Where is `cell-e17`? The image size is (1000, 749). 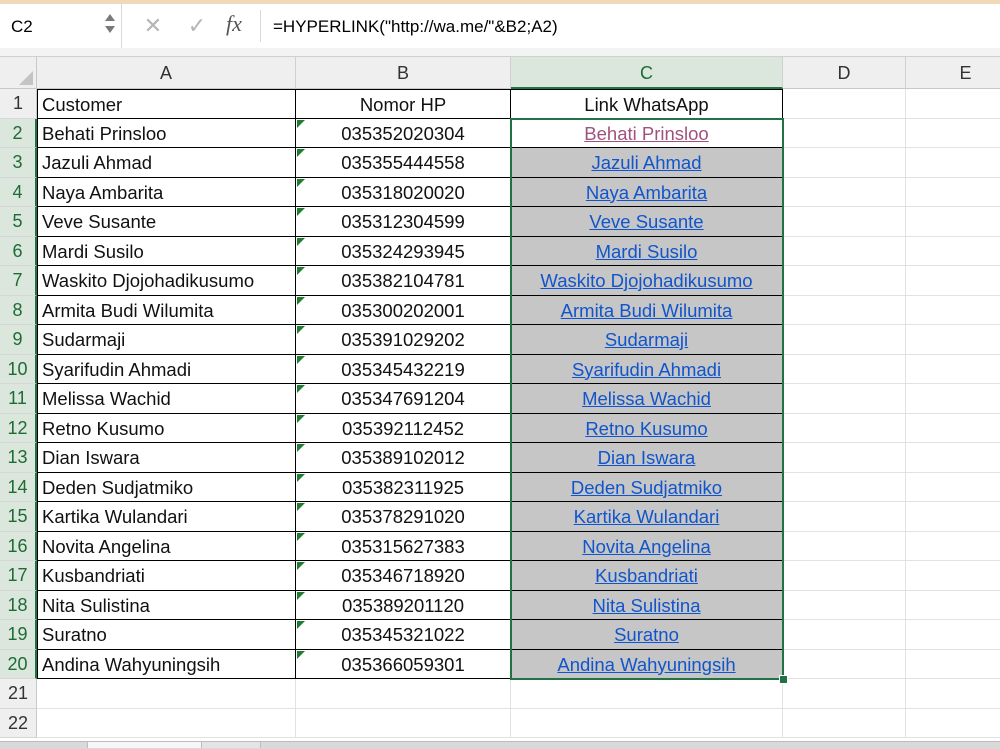
cell-e17 is located at coordinates (953, 576).